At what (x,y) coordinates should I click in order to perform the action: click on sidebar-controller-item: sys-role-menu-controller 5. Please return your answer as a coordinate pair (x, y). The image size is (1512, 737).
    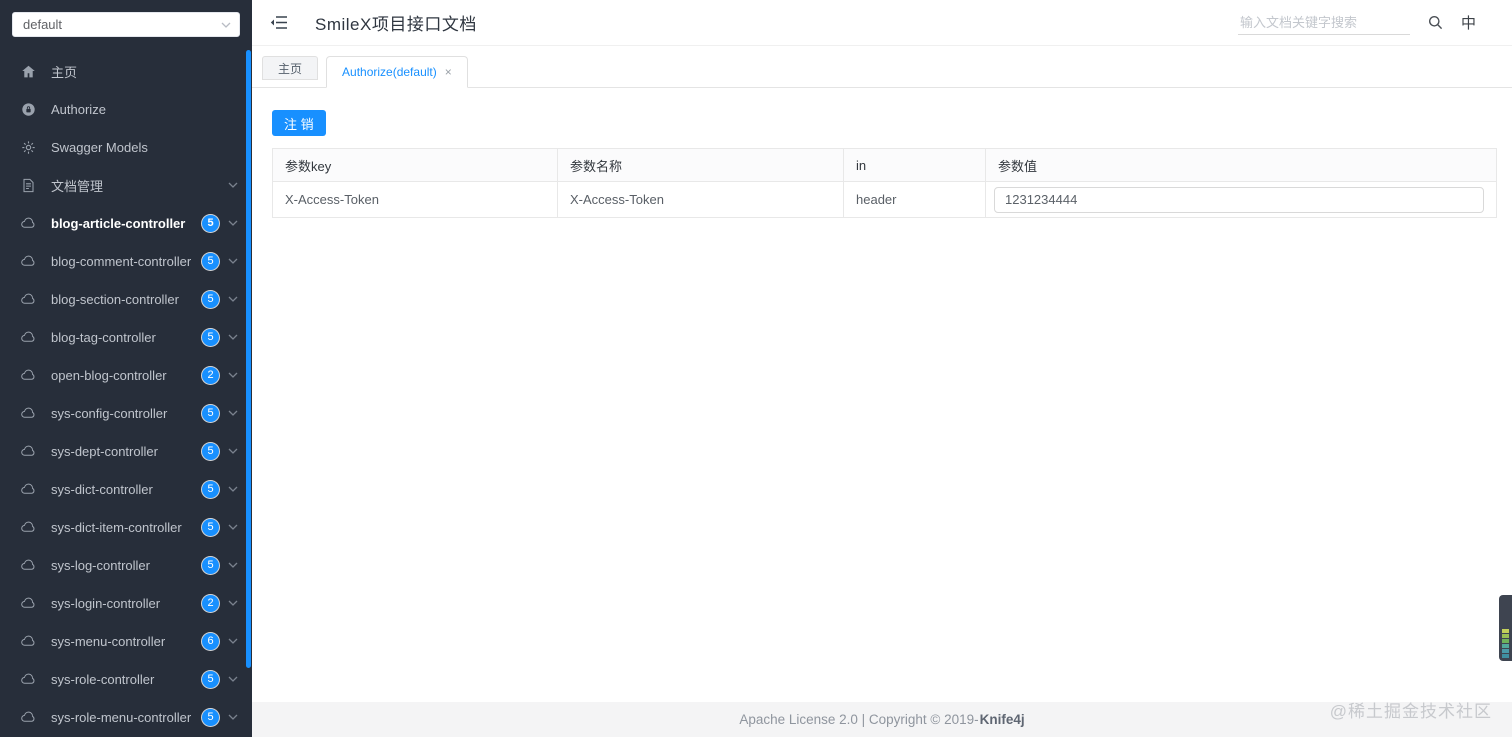
    Looking at the image, I should click on (126, 717).